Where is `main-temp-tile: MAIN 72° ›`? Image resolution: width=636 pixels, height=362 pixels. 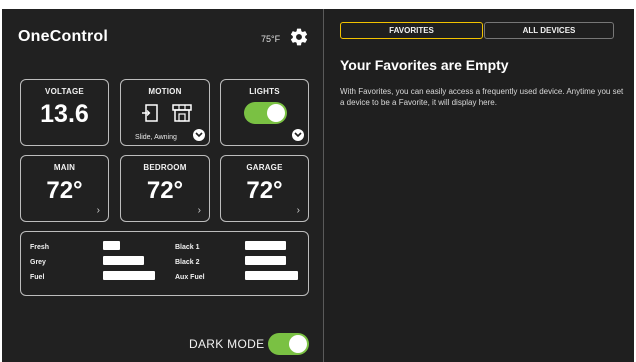
main-temp-tile: MAIN 72° › is located at coordinates (64, 188).